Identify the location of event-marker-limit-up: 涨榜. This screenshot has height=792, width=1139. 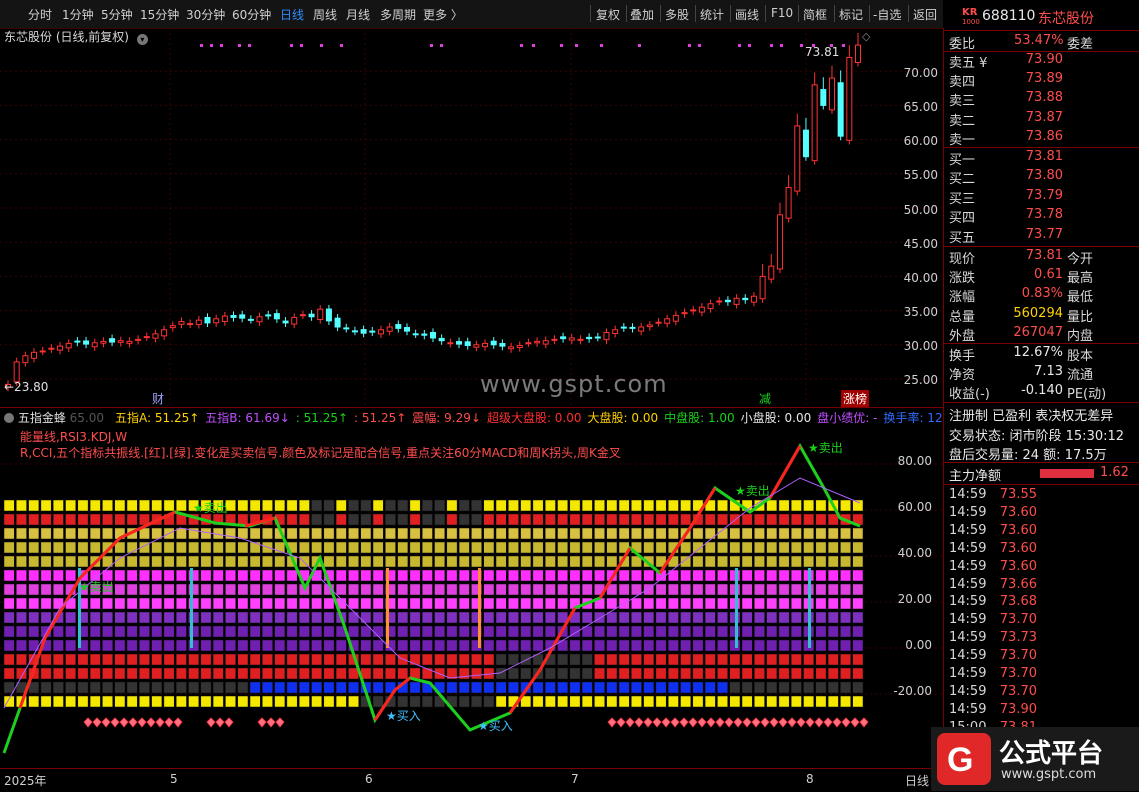
(855, 398).